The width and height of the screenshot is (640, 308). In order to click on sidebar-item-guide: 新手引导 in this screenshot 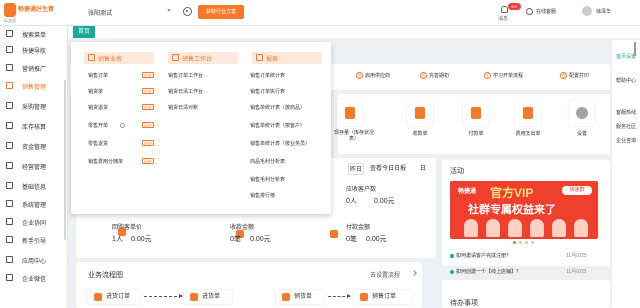, I will do `click(34, 240)`.